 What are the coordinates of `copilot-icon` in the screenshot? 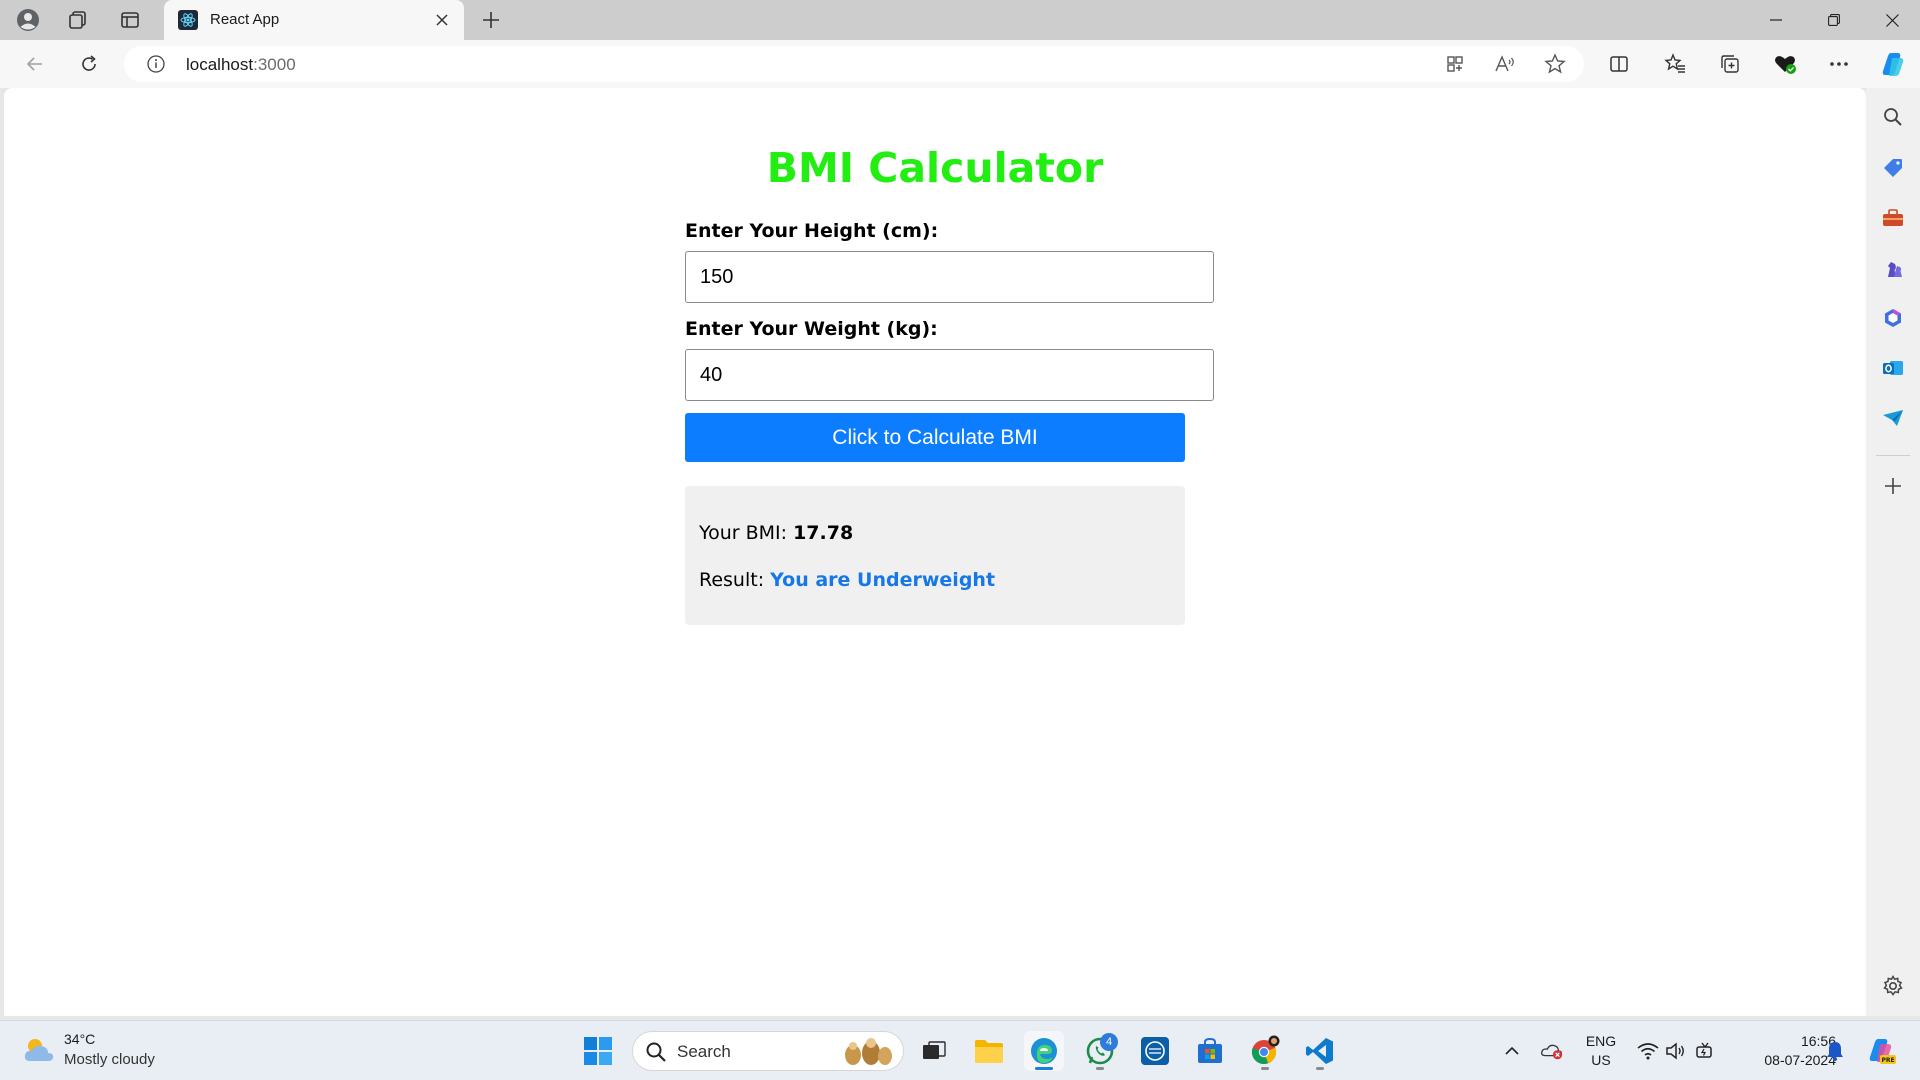 It's located at (1893, 64).